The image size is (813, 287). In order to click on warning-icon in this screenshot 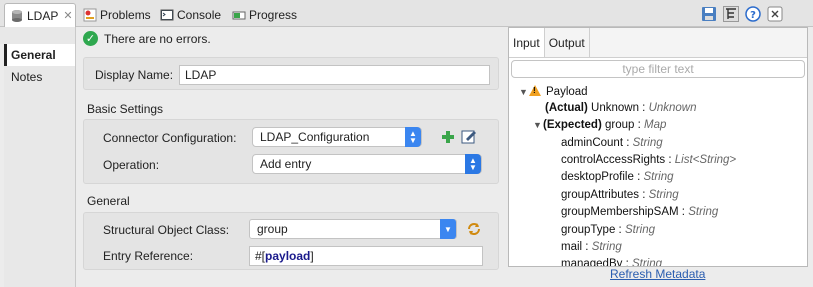, I will do `click(535, 90)`.